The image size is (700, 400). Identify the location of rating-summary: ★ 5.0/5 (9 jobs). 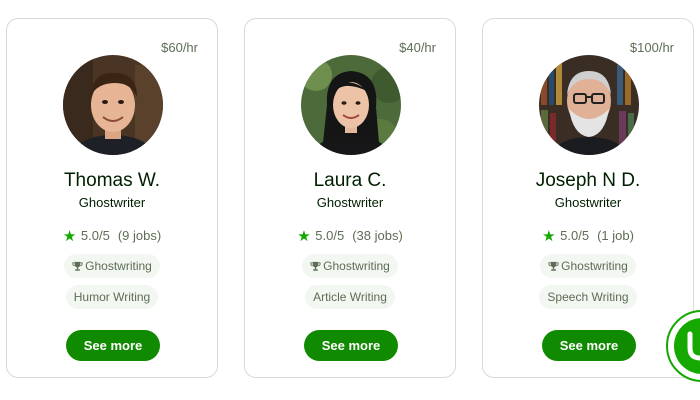
(112, 236).